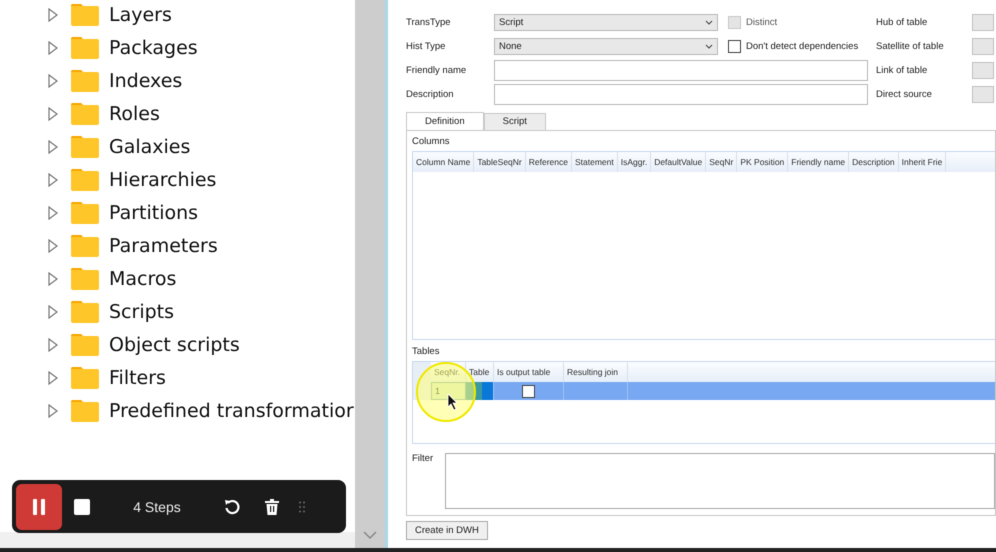  What do you see at coordinates (153, 213) in the screenshot?
I see `tree-item-label: Partitions` at bounding box center [153, 213].